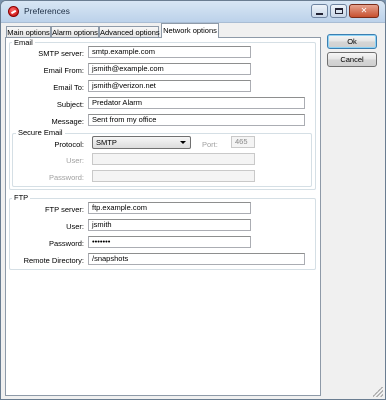 This screenshot has width=386, height=400. What do you see at coordinates (64, 209) in the screenshot?
I see `ftp-server-label: FTP server:` at bounding box center [64, 209].